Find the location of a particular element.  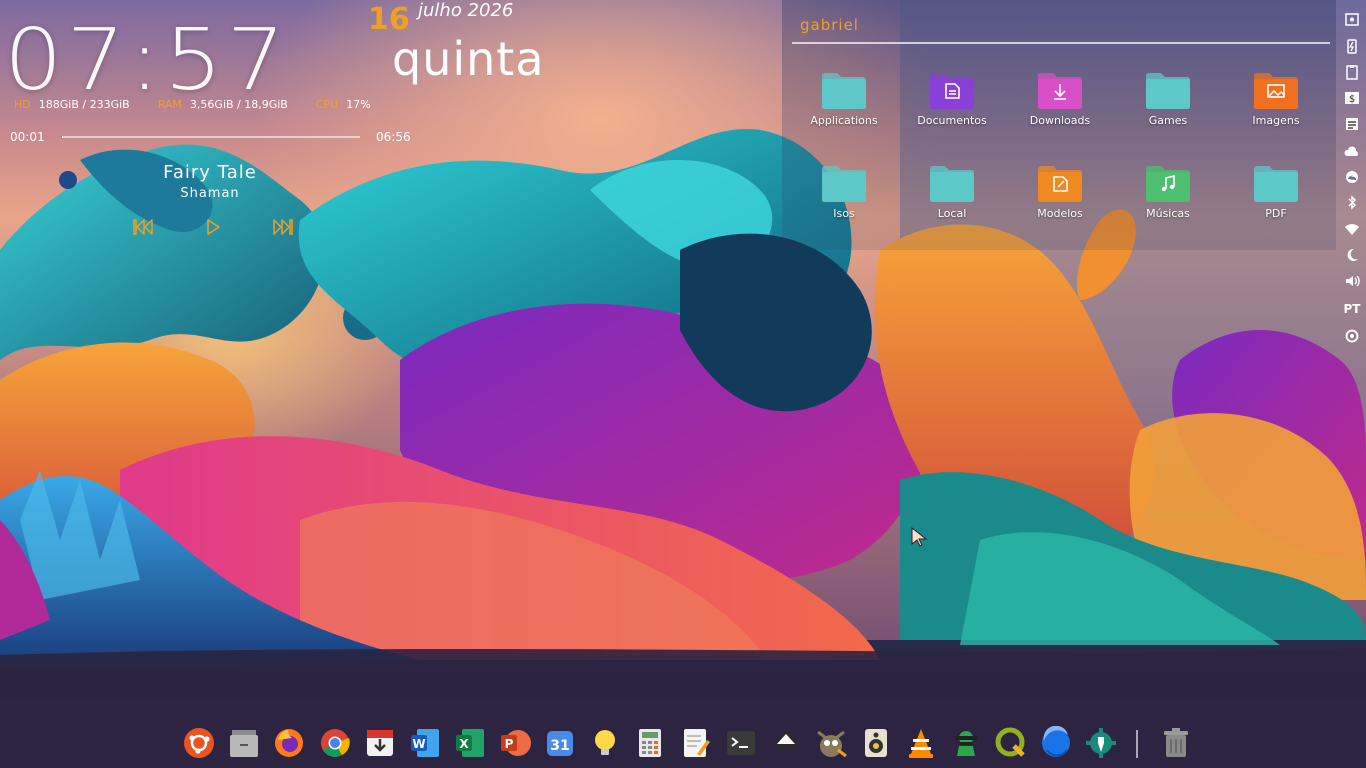

weather-icon is located at coordinates (1352, 177).